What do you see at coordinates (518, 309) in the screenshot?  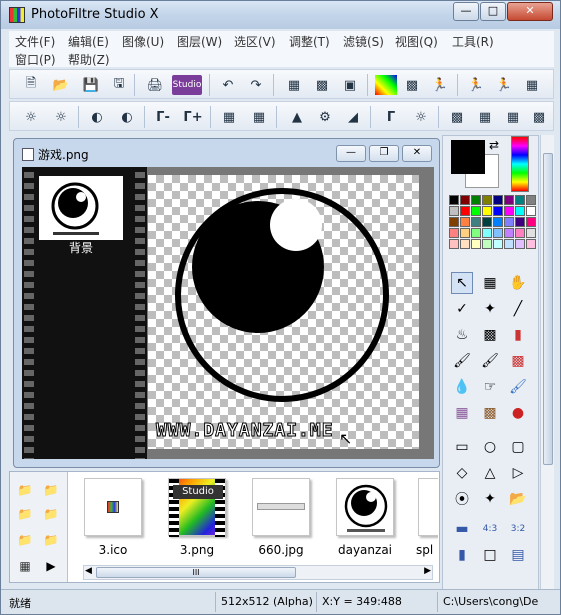 I see `line-tool-icon: ╱` at bounding box center [518, 309].